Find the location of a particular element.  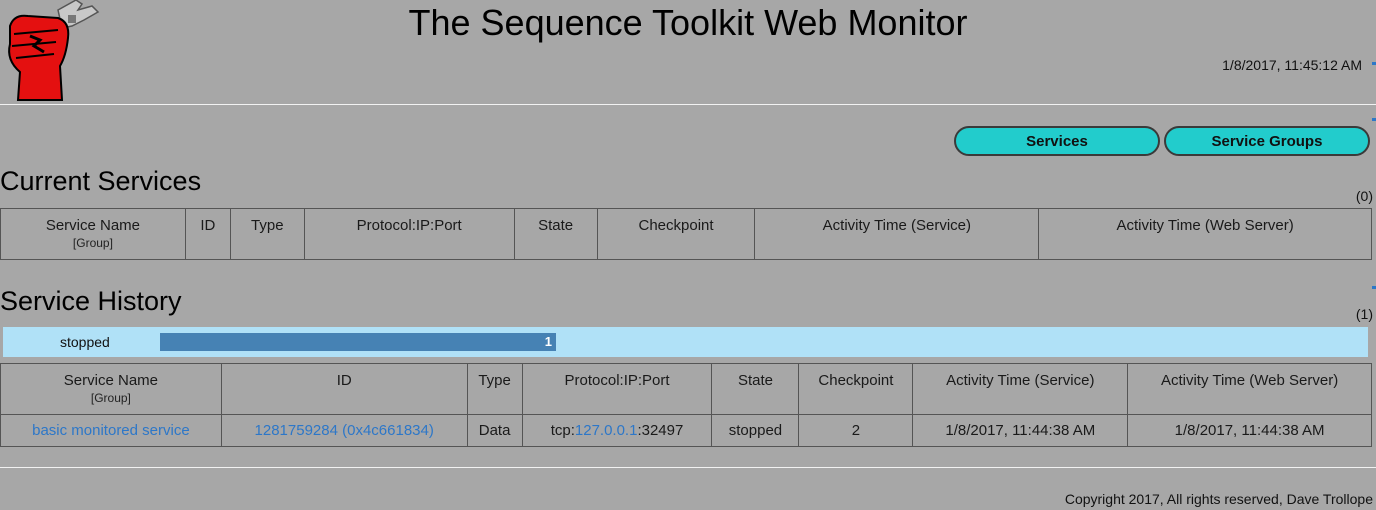

current-services-heading: Current Services is located at coordinates (101, 181).